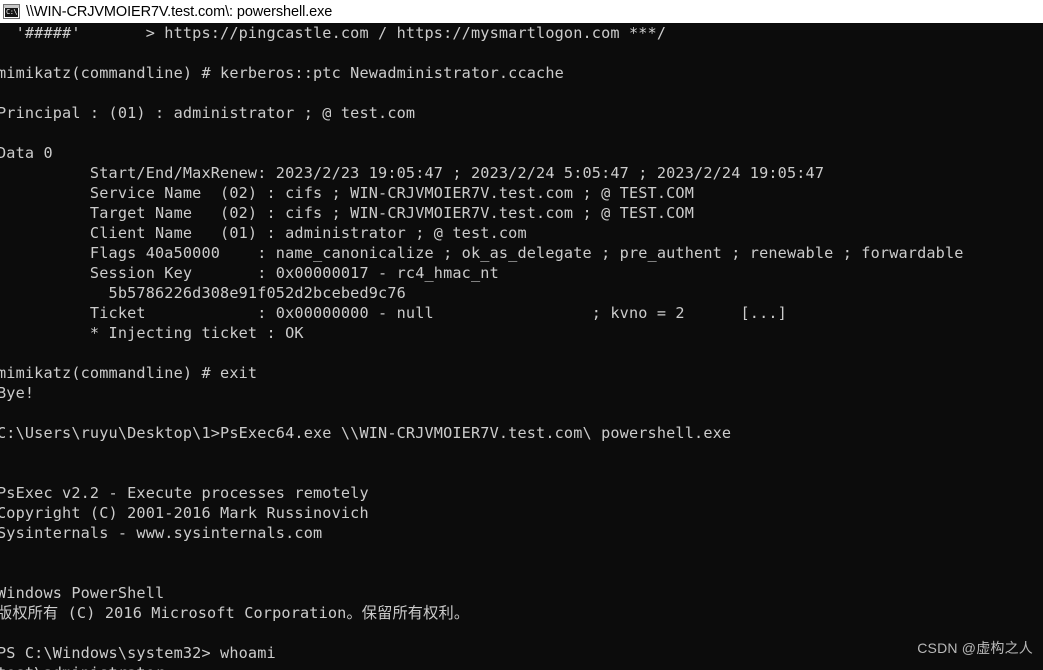 The height and width of the screenshot is (670, 1043). Describe the element at coordinates (26, 153) in the screenshot. I see `console-line: Data 0` at that location.